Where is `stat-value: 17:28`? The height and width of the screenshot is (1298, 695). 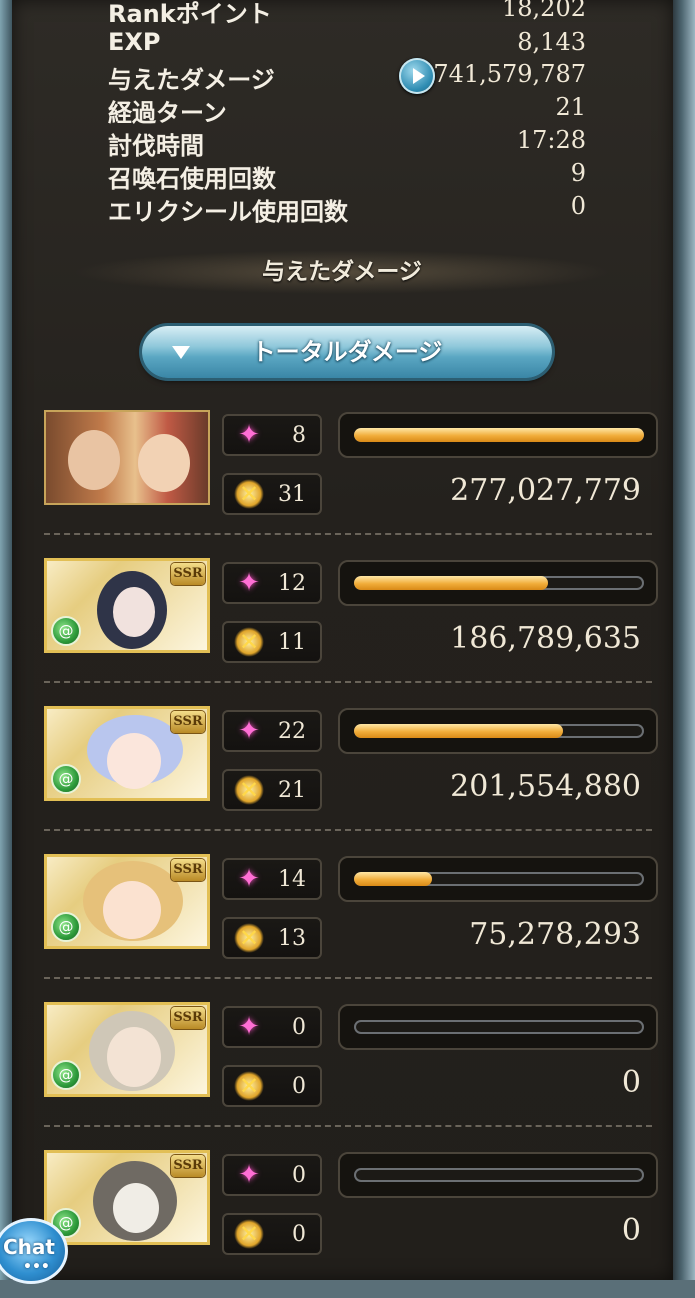 stat-value: 17:28 is located at coordinates (551, 140).